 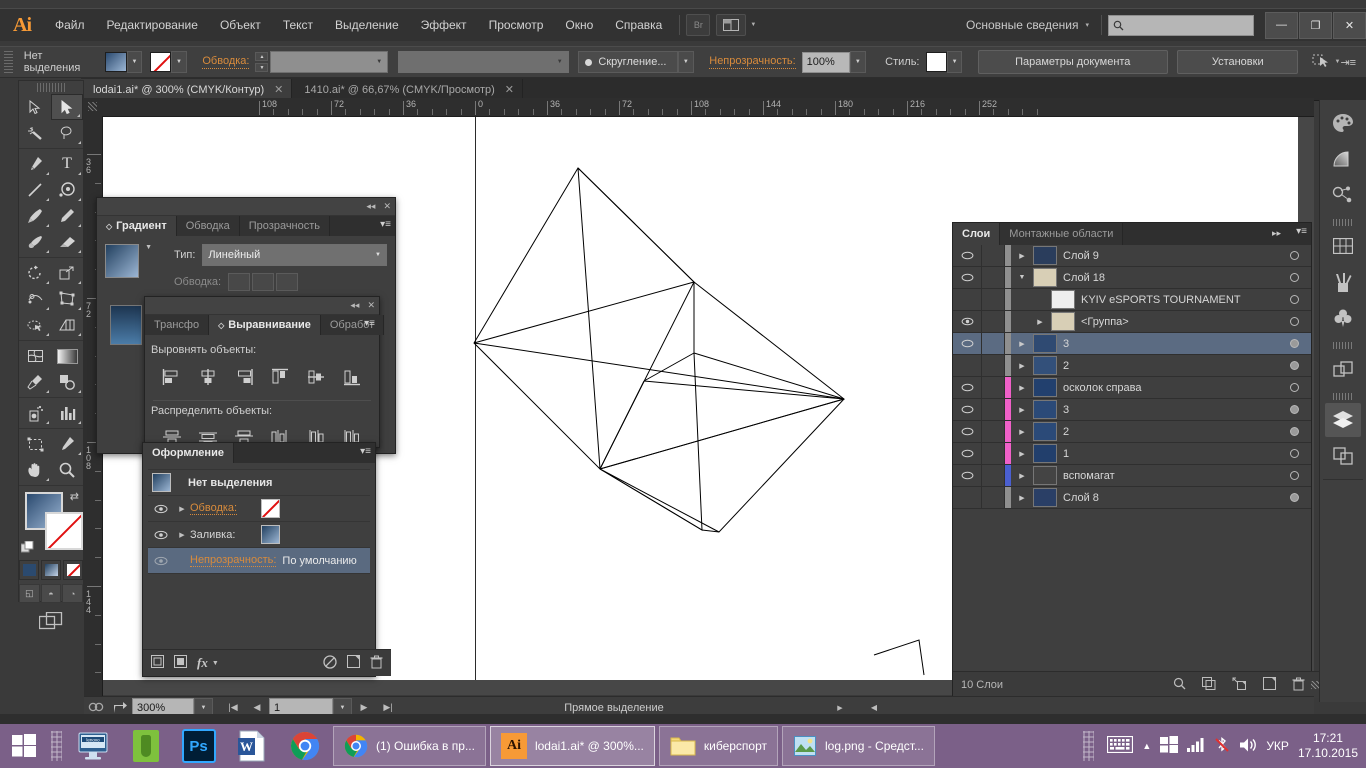 What do you see at coordinates (67, 325) in the screenshot?
I see `perspective-grid-tool` at bounding box center [67, 325].